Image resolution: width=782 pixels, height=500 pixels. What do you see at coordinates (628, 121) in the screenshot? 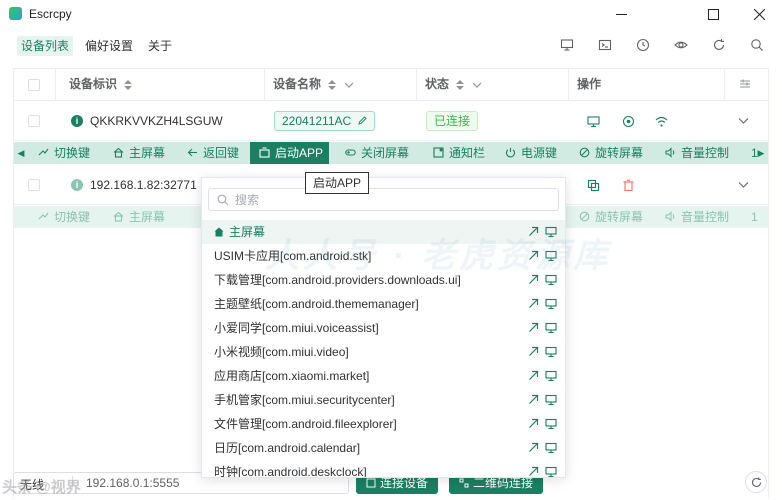
I see `record-icon` at bounding box center [628, 121].